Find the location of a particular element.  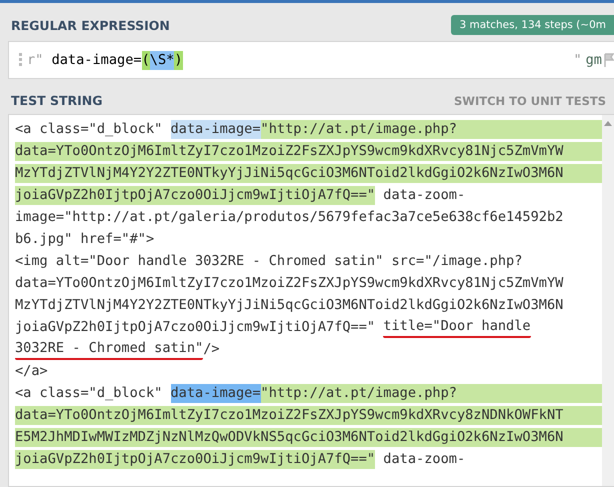

regex-delimiter: " is located at coordinates (577, 60).